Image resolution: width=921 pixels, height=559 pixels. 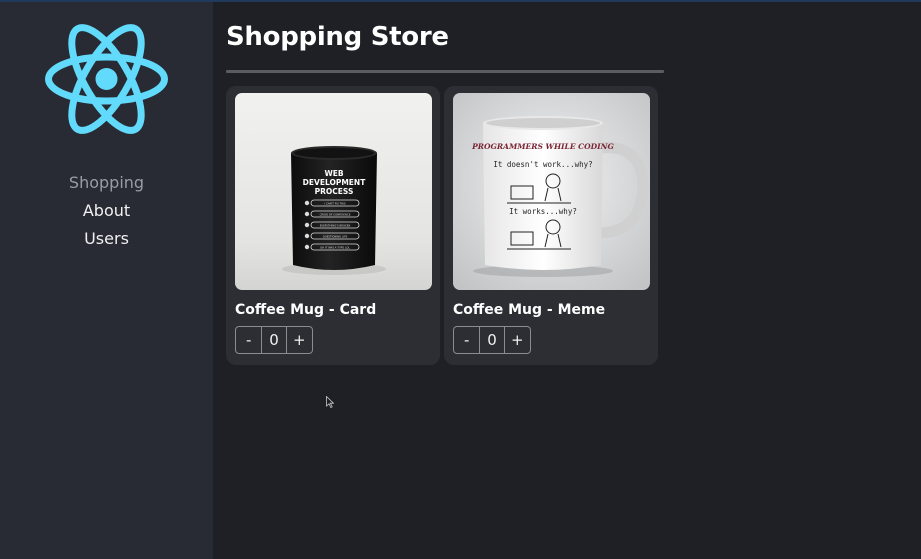 I want to click on sidebar-nav: Shopping About Users, so click(x=106, y=214).